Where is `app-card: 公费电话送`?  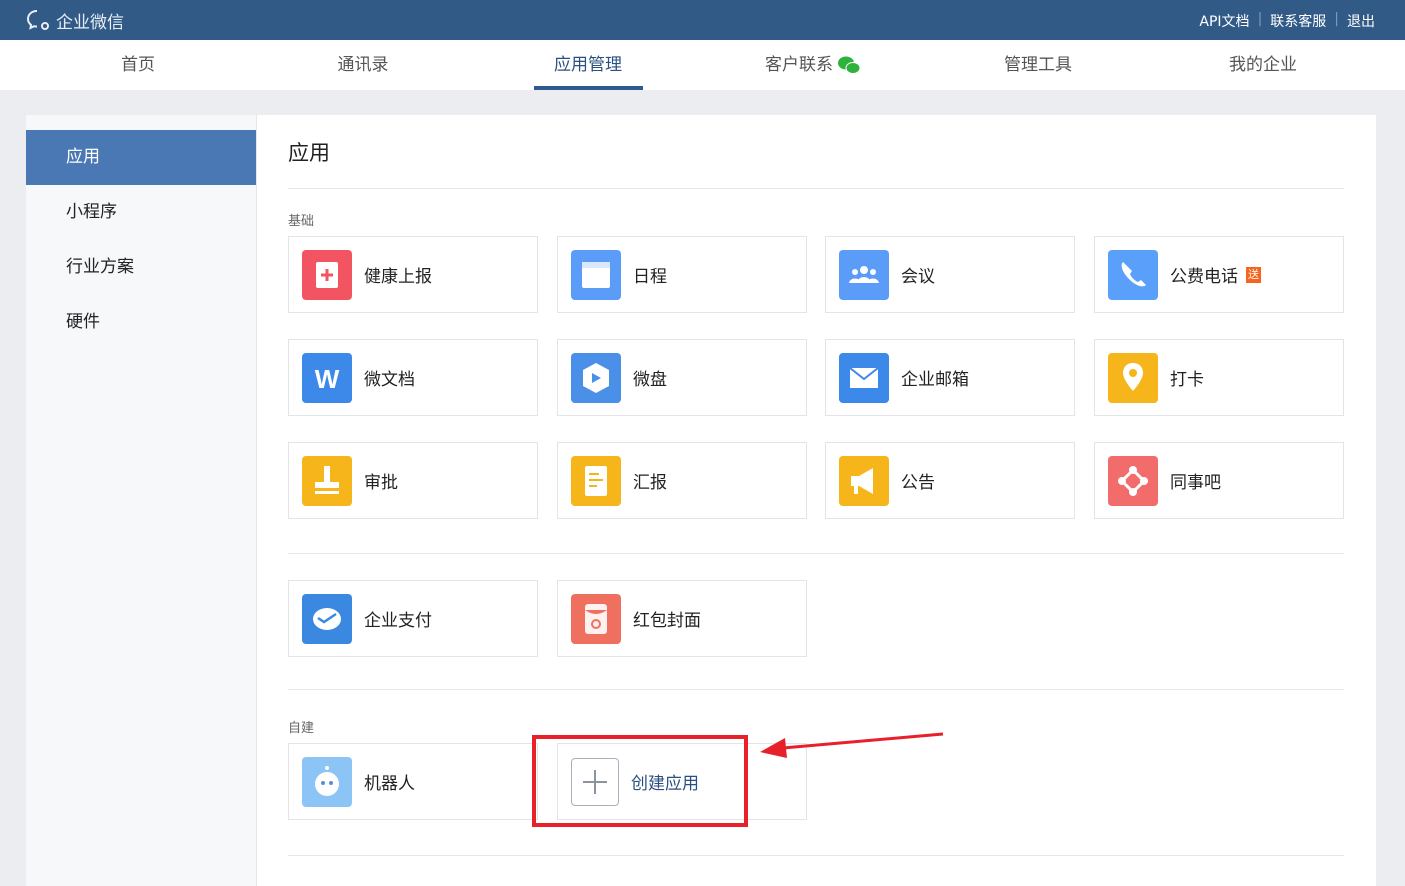
app-card: 公费电话送 is located at coordinates (1219, 274).